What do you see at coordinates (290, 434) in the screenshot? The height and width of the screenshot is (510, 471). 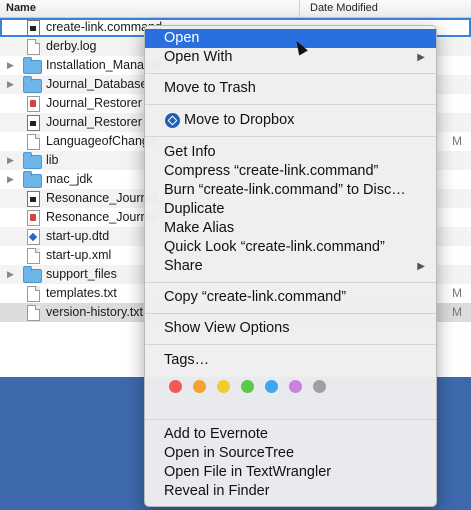 I see `menu-item-add-to-evernote: Add to Evernote` at bounding box center [290, 434].